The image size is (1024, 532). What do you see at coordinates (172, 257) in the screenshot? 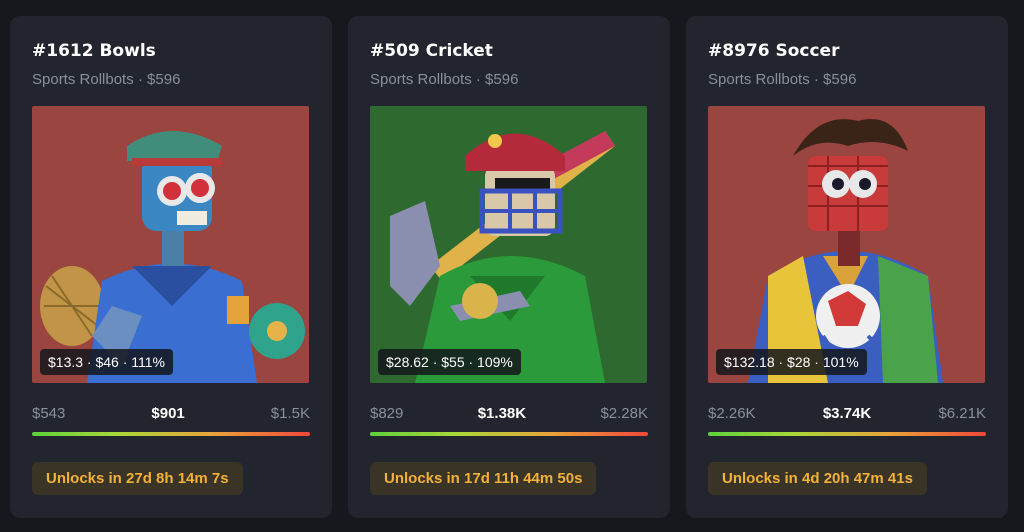
I see `robot-bowls-art-icon` at bounding box center [172, 257].